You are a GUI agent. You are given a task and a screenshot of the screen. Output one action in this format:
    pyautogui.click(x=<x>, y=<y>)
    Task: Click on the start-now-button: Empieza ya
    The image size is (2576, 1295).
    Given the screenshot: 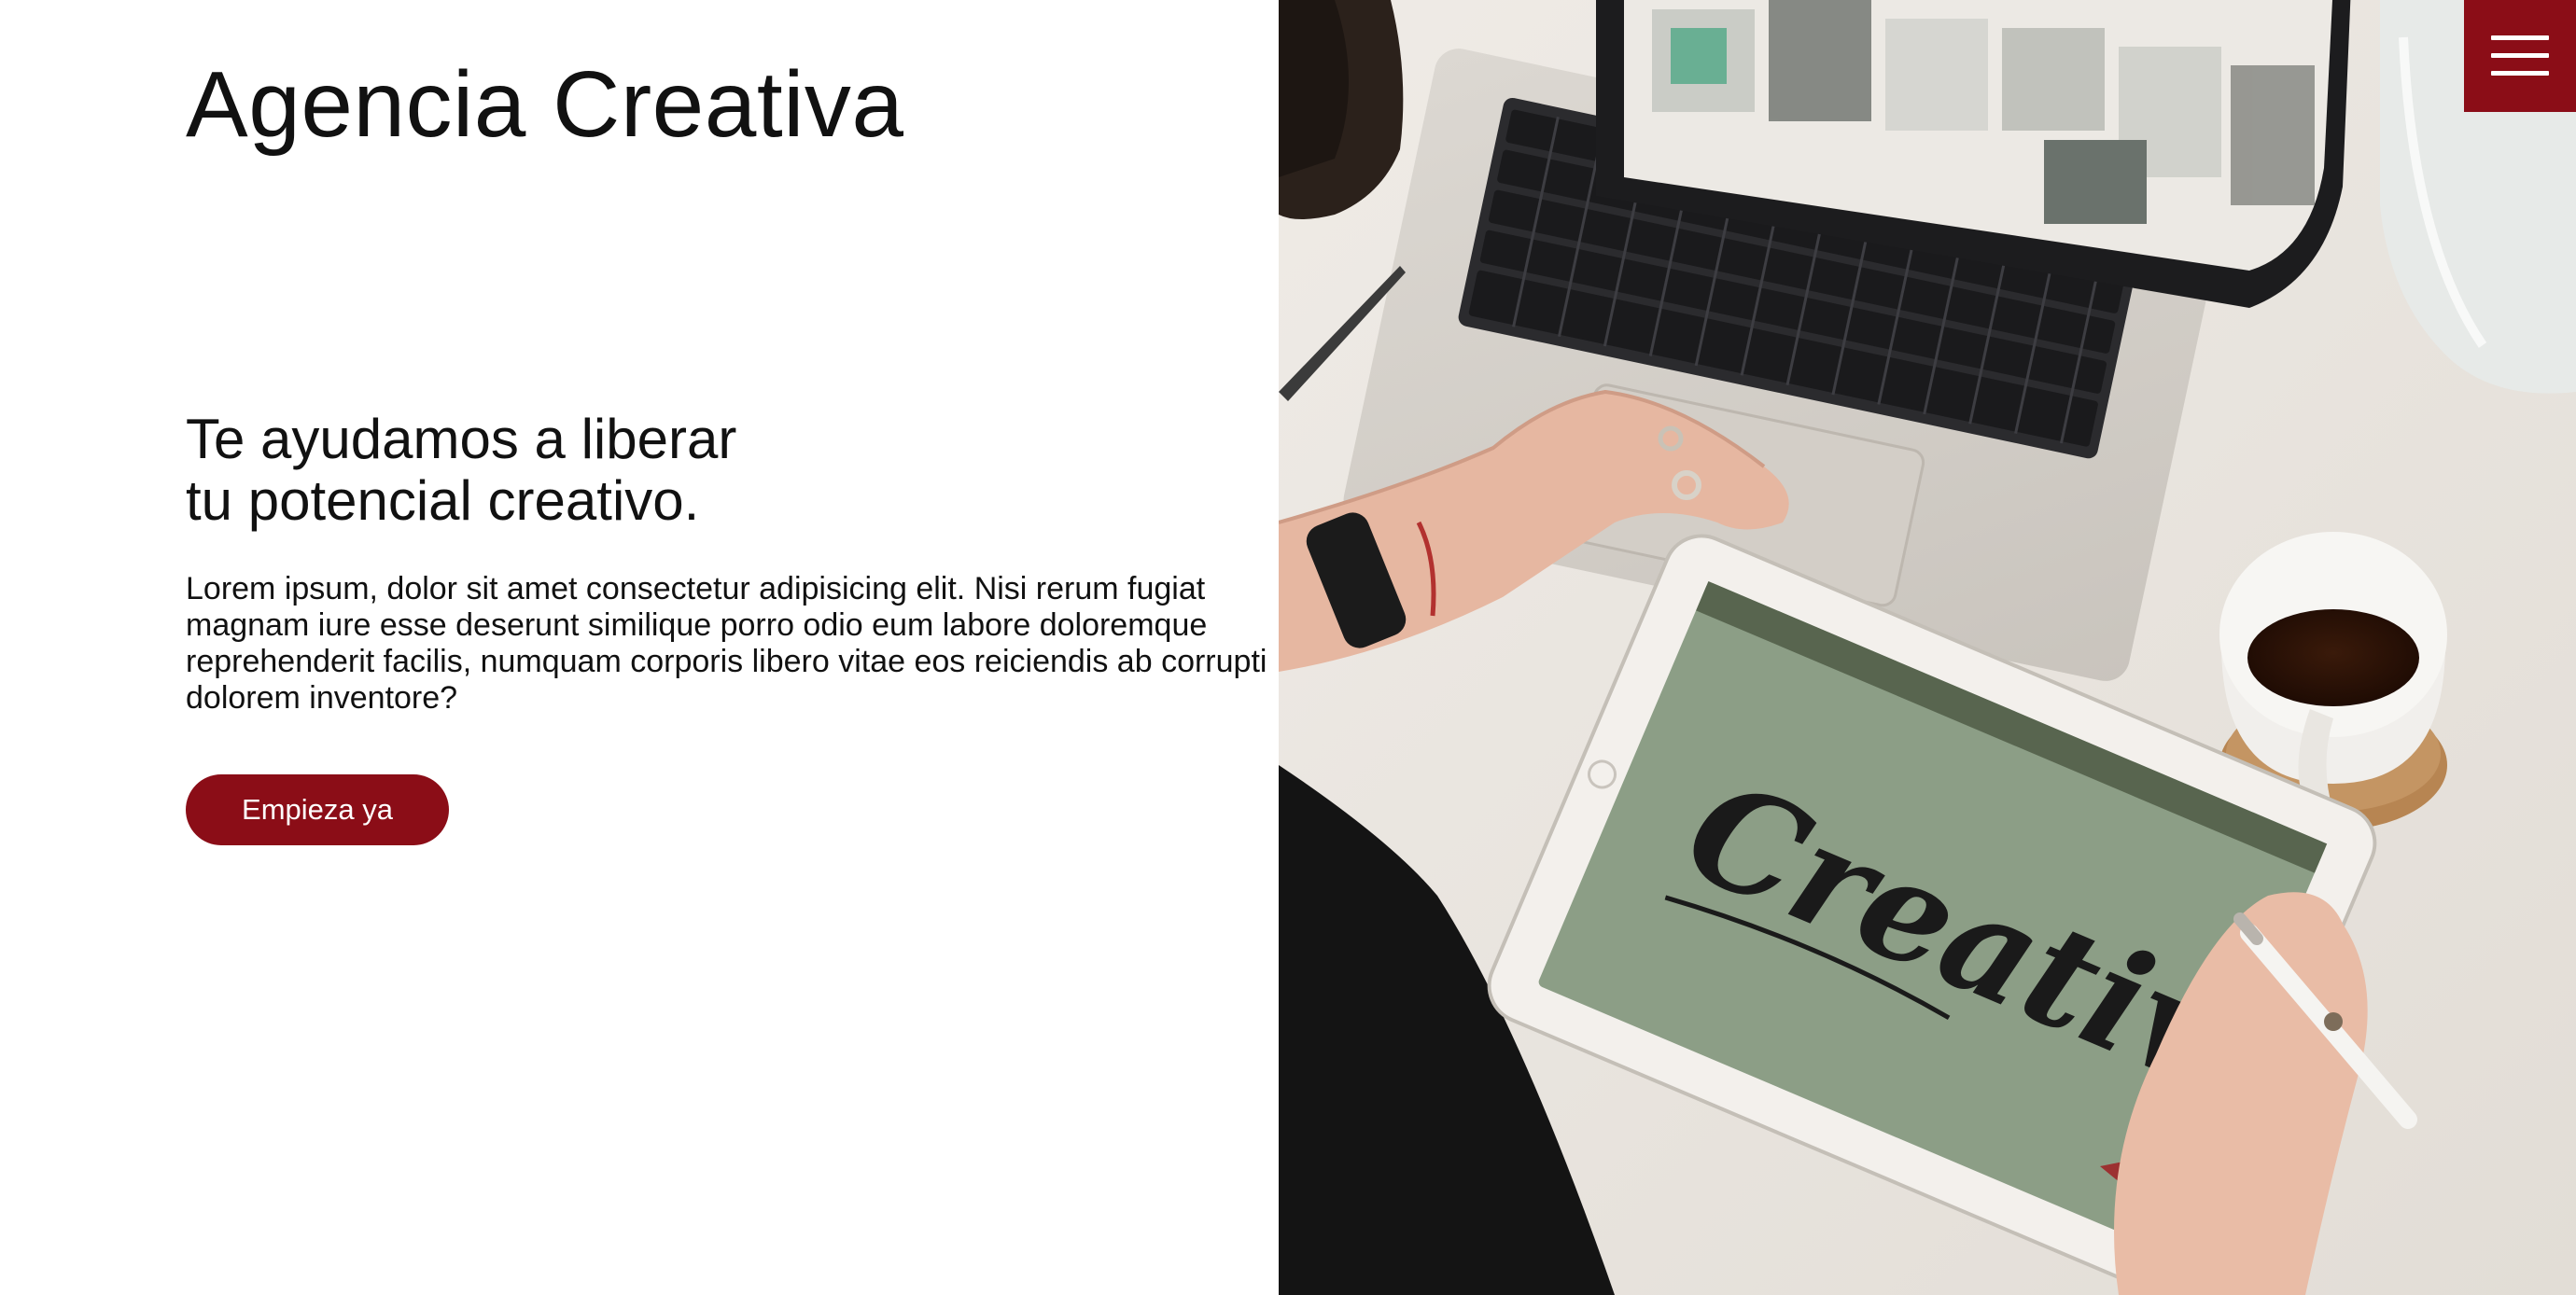 What is the action you would take?
    pyautogui.click(x=317, y=809)
    